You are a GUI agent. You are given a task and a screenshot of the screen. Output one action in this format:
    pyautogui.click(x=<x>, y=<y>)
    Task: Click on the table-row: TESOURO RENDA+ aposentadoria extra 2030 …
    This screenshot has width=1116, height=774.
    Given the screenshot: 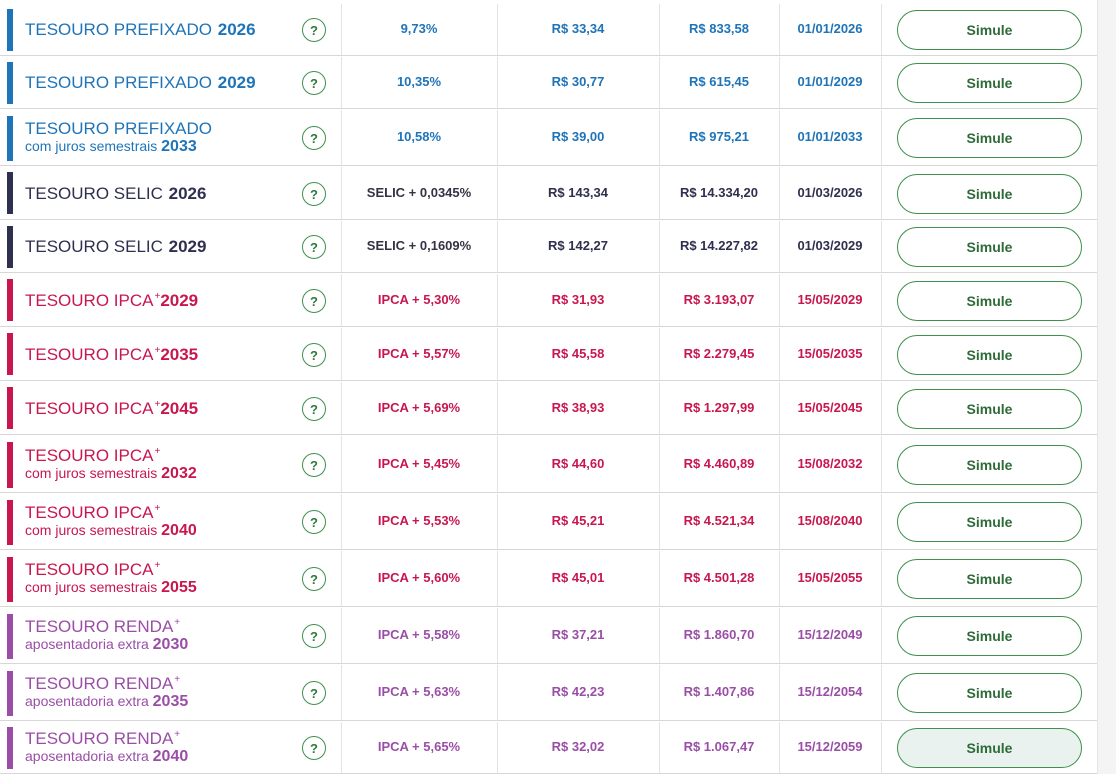 What is the action you would take?
    pyautogui.click(x=549, y=636)
    